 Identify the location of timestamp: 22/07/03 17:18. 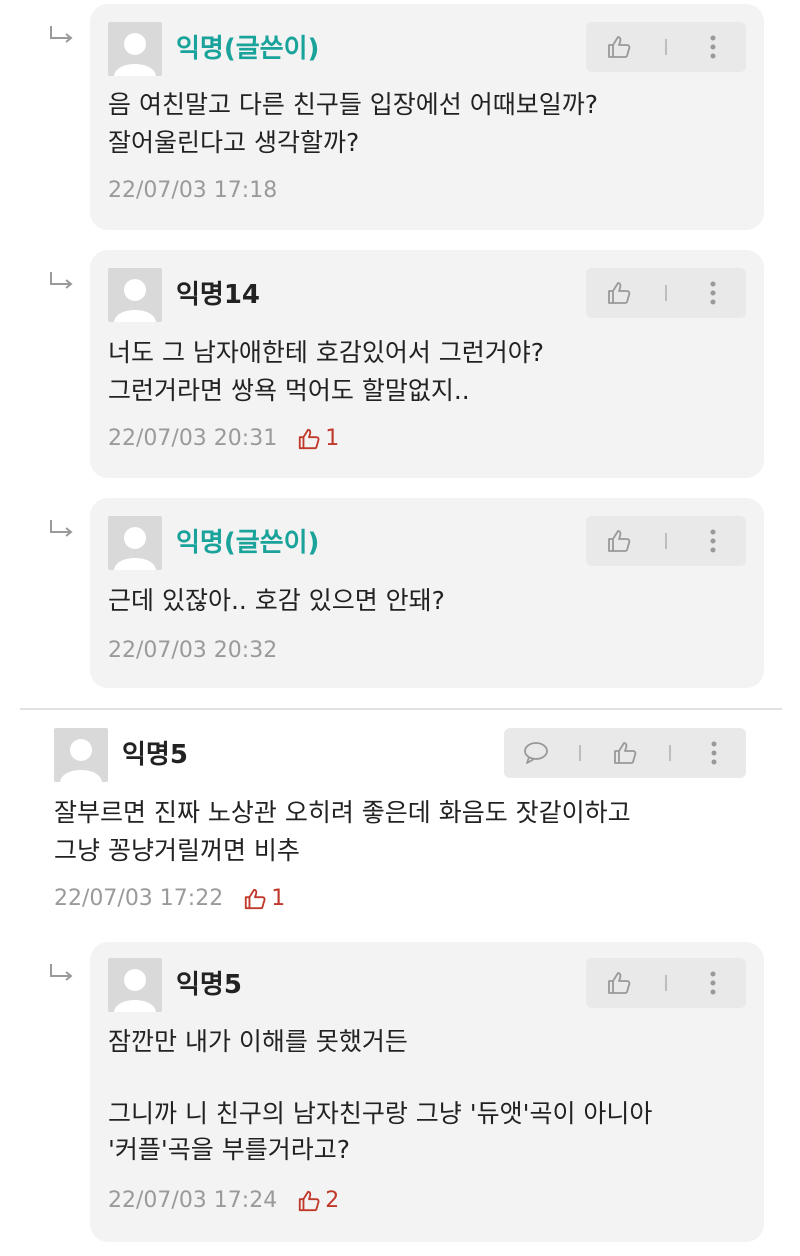
(193, 190).